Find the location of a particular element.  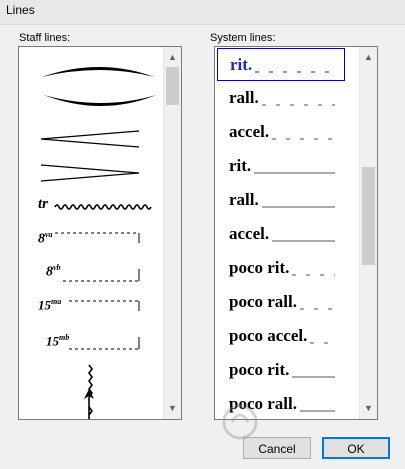

octave-va-text: 8va is located at coordinates (45, 238).